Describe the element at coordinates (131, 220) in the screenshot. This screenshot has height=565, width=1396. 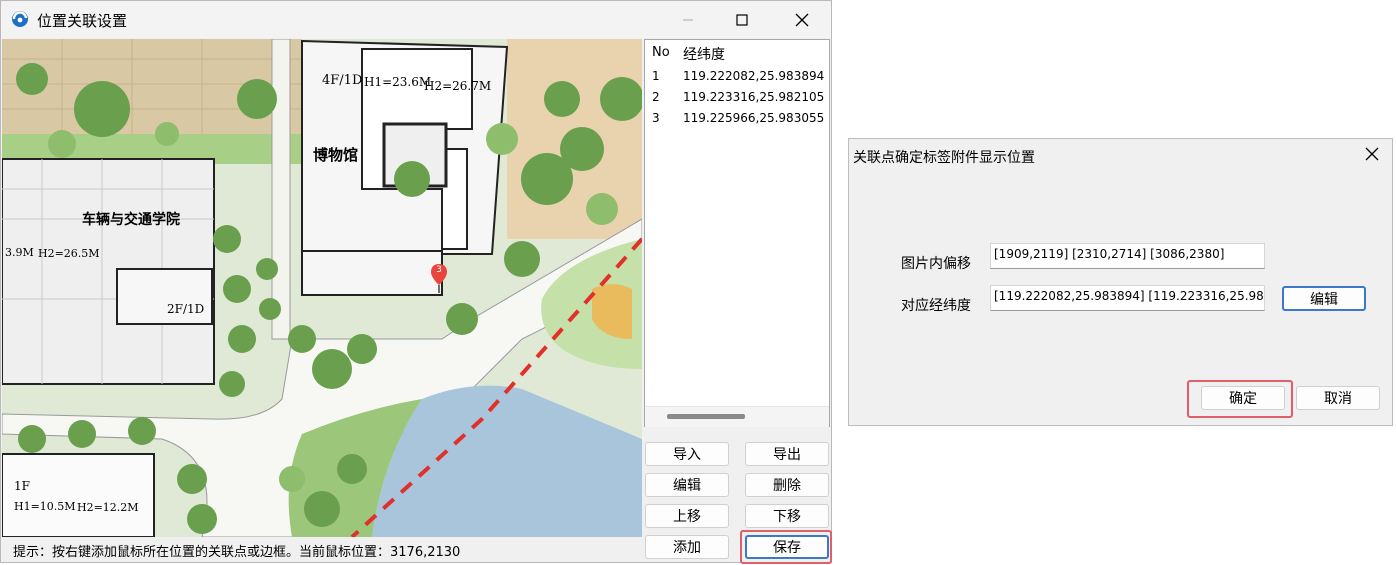
I see `map-label-college: 车辆与交通学院` at that location.